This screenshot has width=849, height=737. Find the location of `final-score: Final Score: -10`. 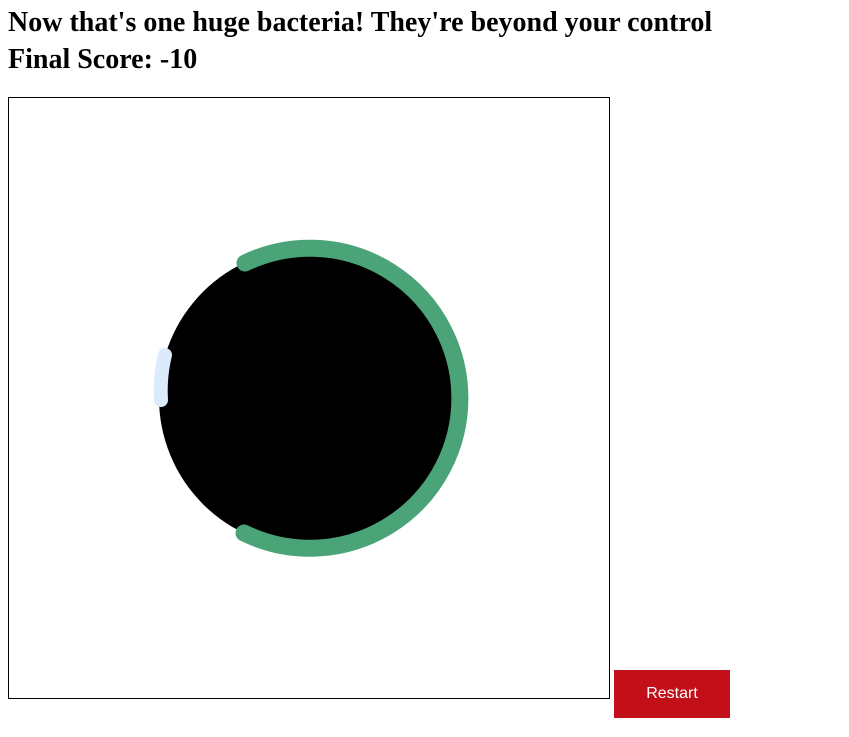

final-score: Final Score: -10 is located at coordinates (103, 59).